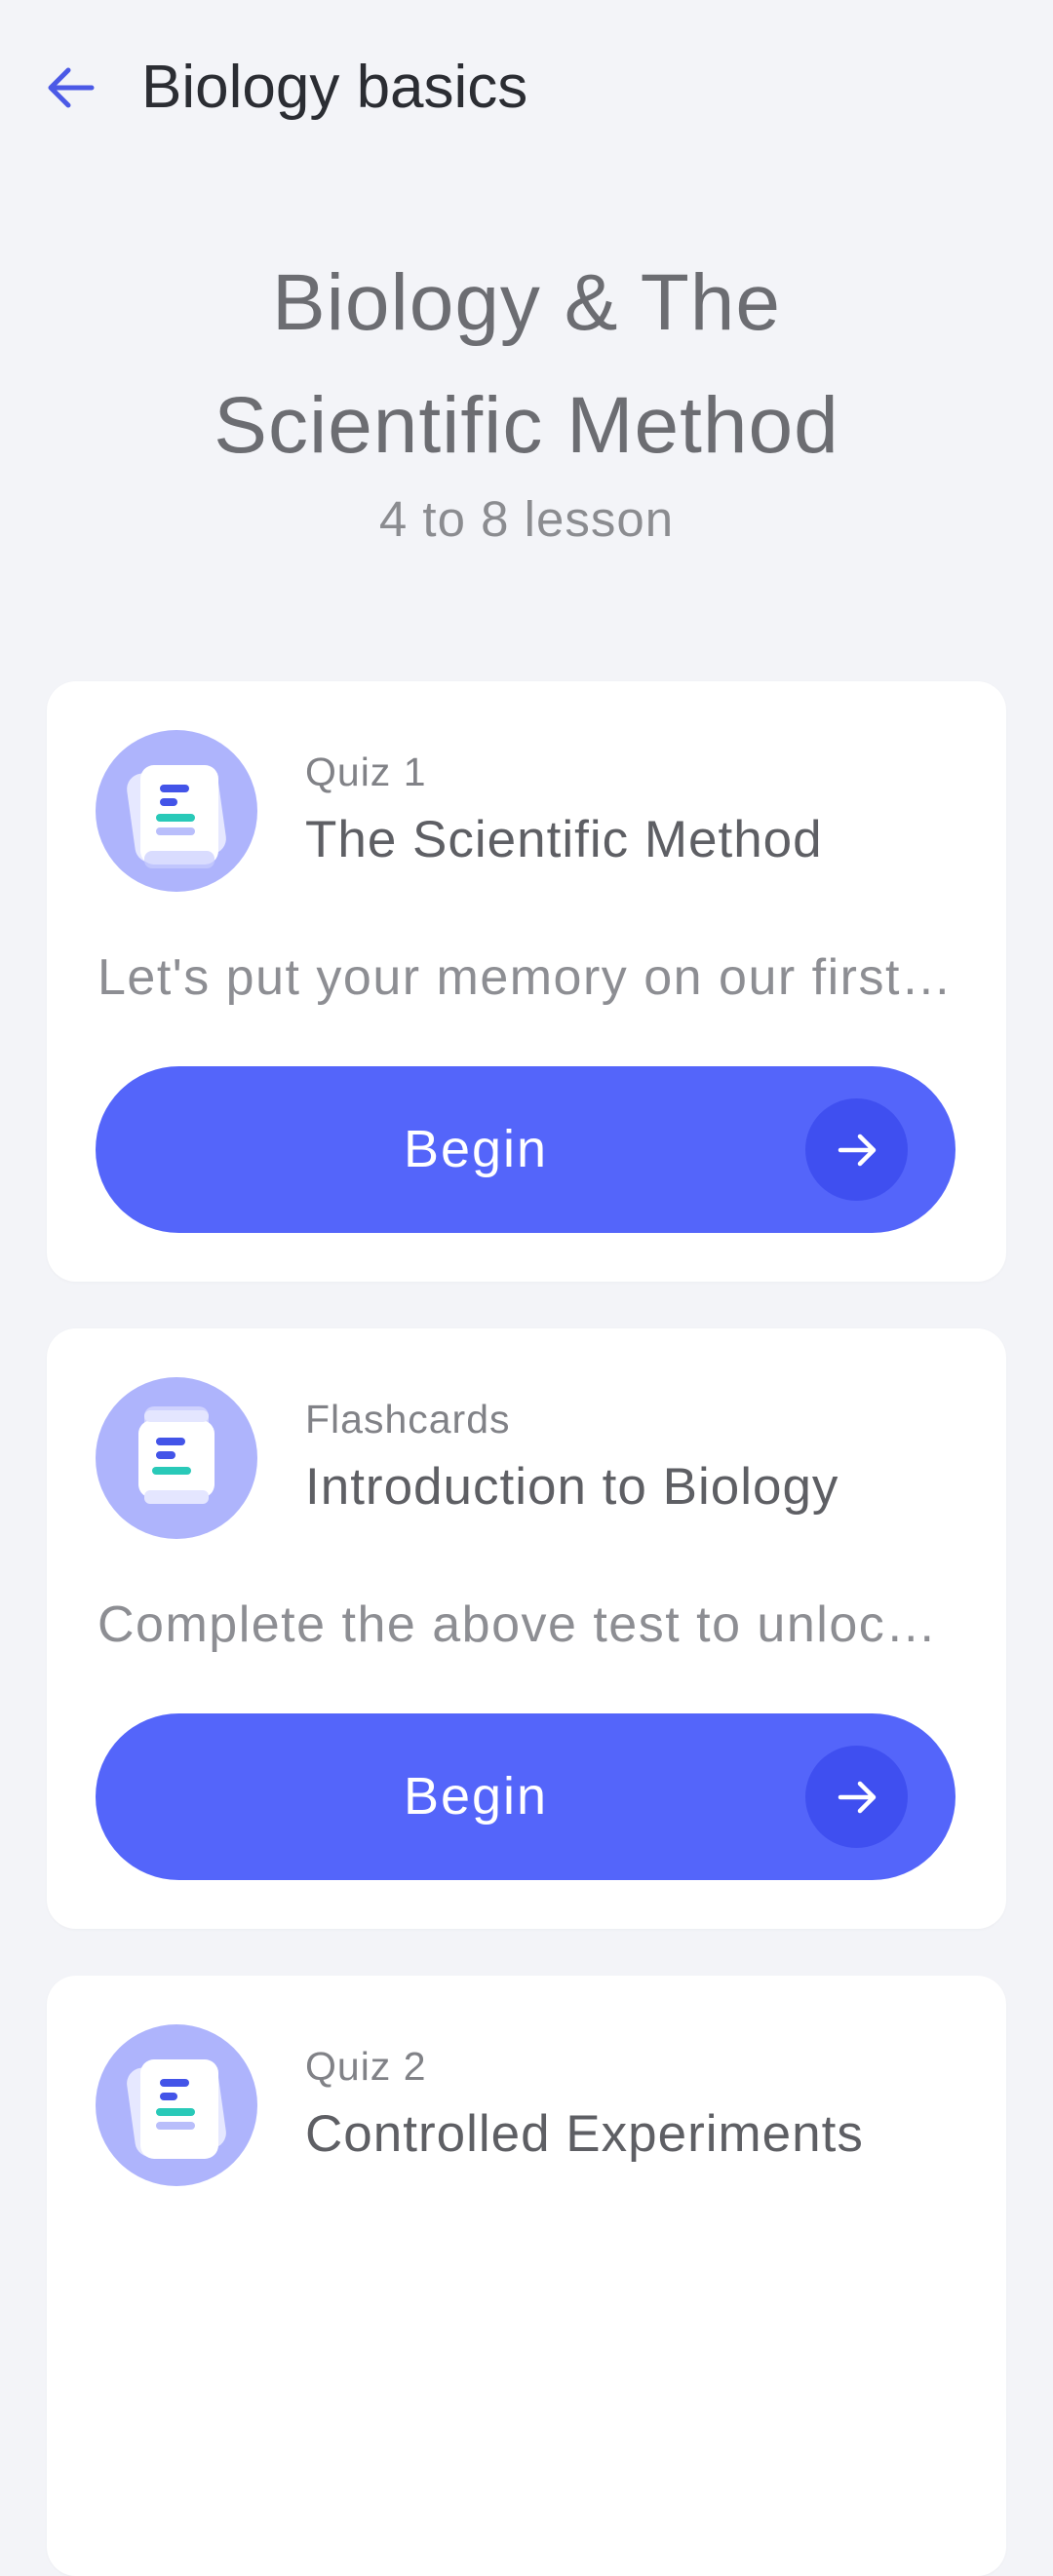 This screenshot has width=1053, height=2576. I want to click on course-title-line-2: Scientific Method, so click(526, 425).